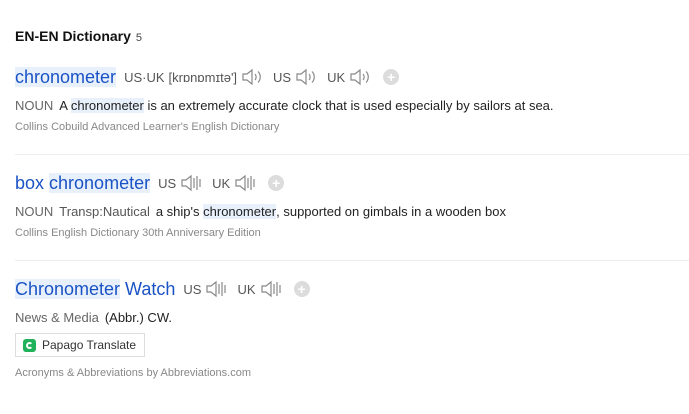 This screenshot has height=414, width=689. What do you see at coordinates (104, 211) in the screenshot?
I see `domain-label: Transp:Nautical` at bounding box center [104, 211].